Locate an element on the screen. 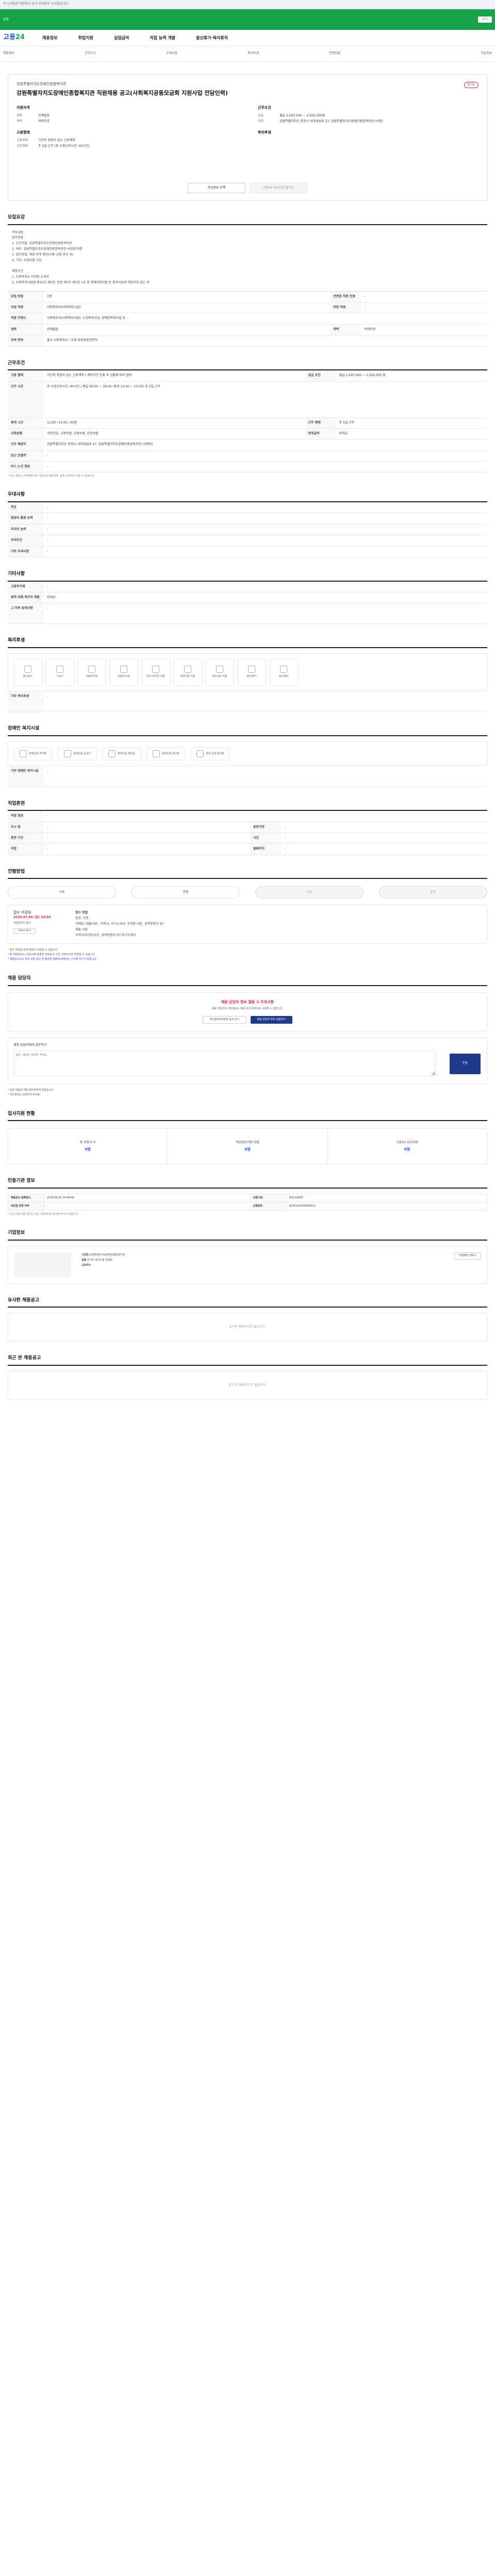 The height and width of the screenshot is (2576, 495). section-title: 채용 담당자 is located at coordinates (247, 980).